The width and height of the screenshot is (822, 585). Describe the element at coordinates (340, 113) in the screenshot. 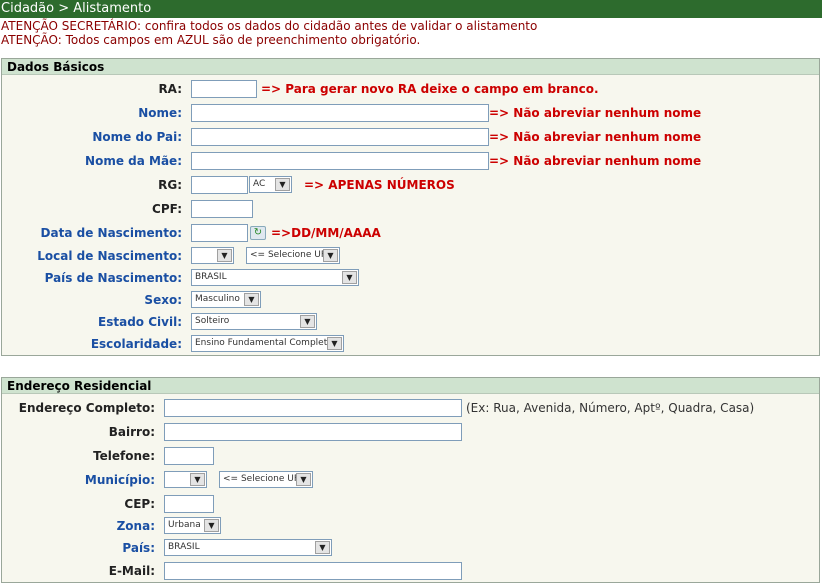

I see `nome-input` at that location.